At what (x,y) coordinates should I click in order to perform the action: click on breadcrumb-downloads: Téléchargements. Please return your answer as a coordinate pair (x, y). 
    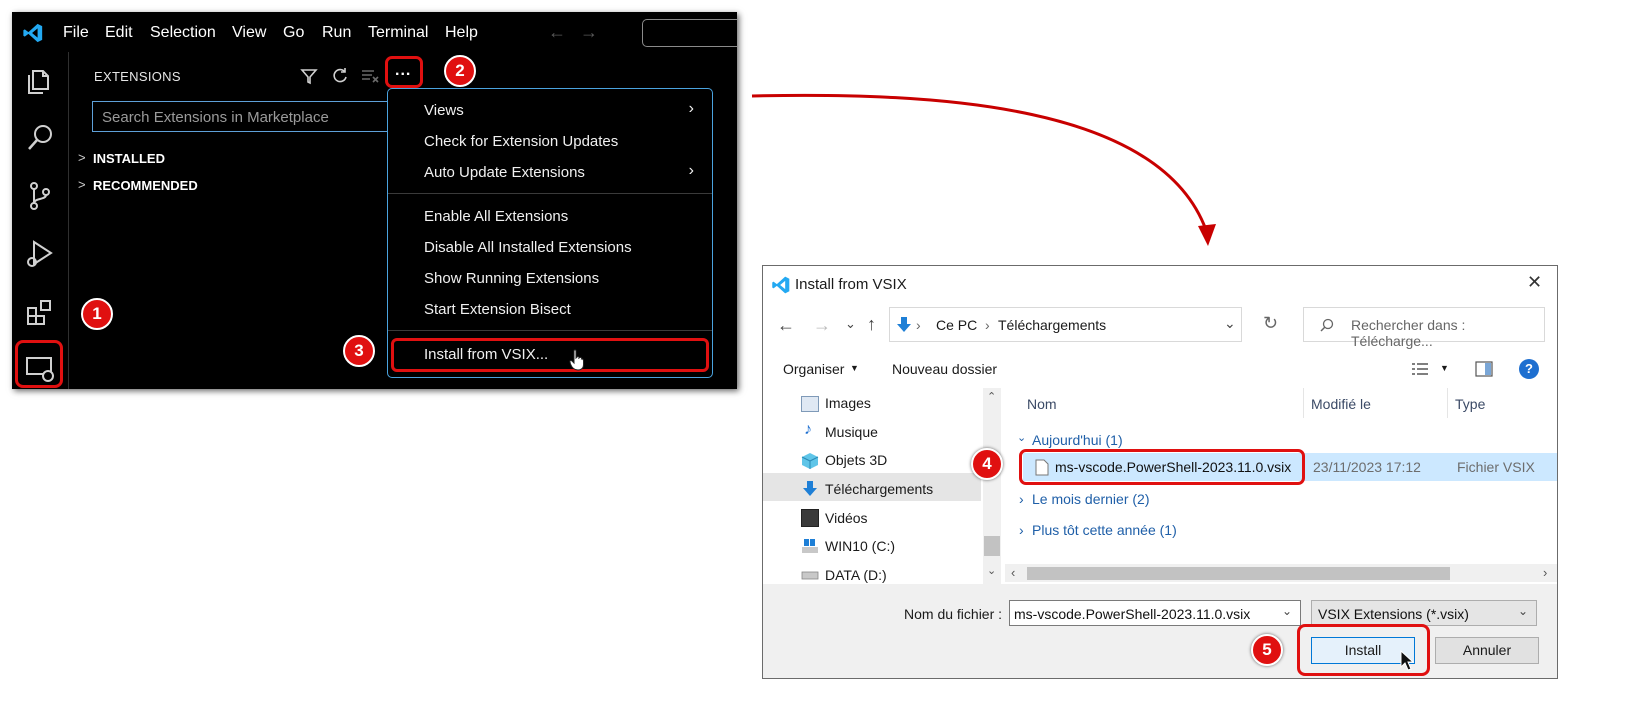
    Looking at the image, I should click on (1052, 325).